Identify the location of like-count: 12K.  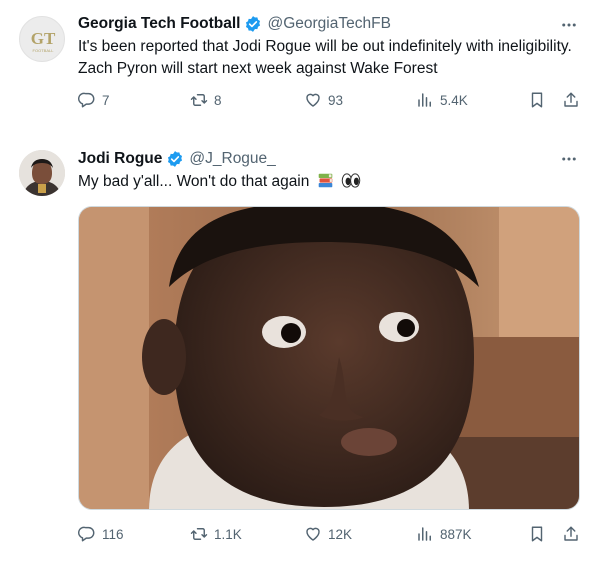
(340, 534).